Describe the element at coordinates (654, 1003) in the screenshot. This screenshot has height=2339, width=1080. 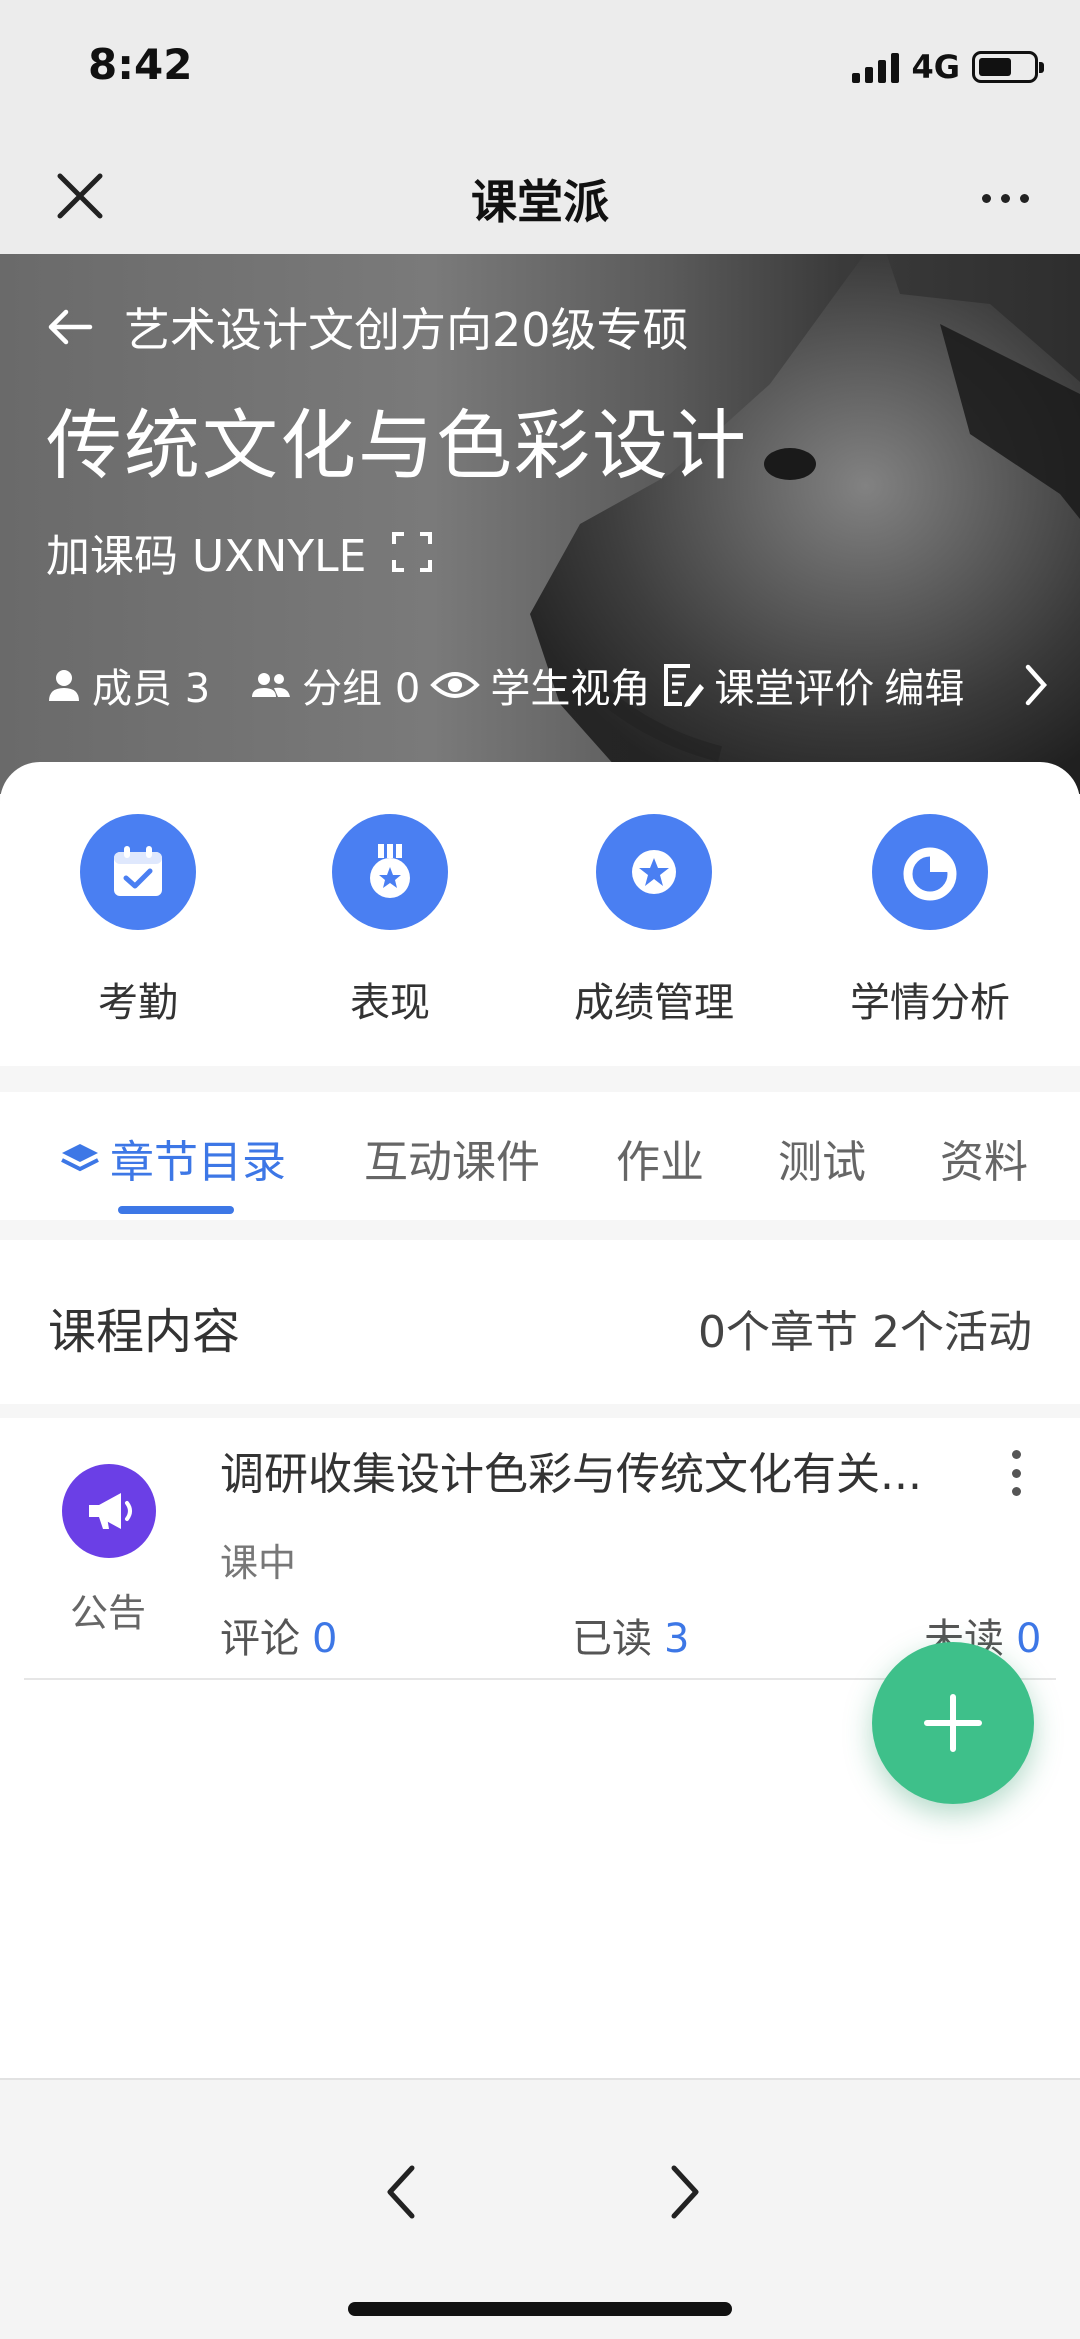
I see `action-label: 成绩管理` at that location.